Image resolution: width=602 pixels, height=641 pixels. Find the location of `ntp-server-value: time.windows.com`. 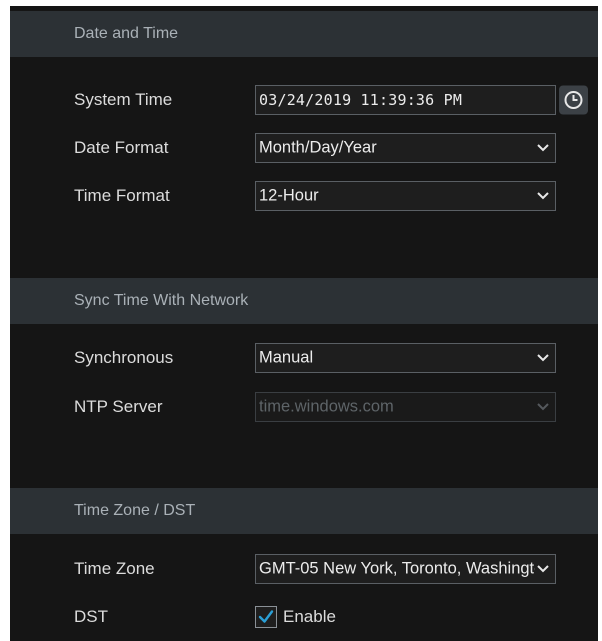

ntp-server-value: time.windows.com is located at coordinates (326, 406).